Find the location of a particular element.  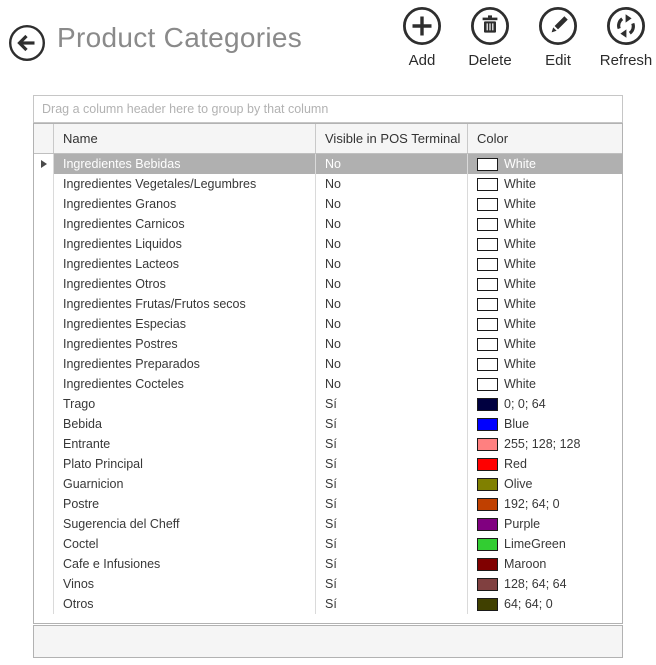

cell-color: Purple is located at coordinates (545, 524).